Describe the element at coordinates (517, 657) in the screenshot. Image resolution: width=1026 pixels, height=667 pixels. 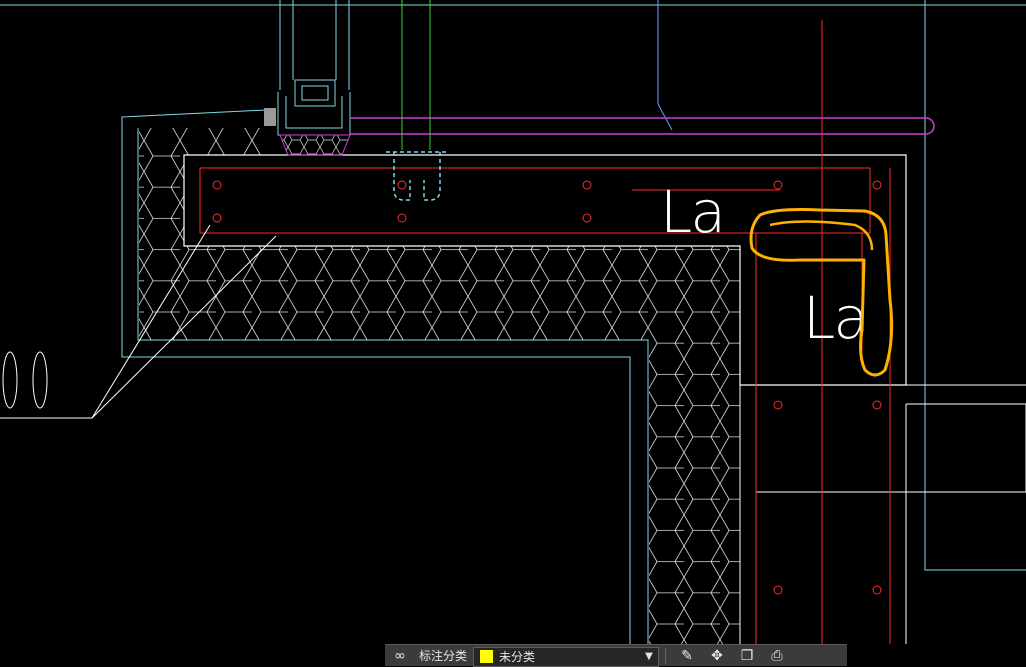
I see `category-value: 未分类` at that location.